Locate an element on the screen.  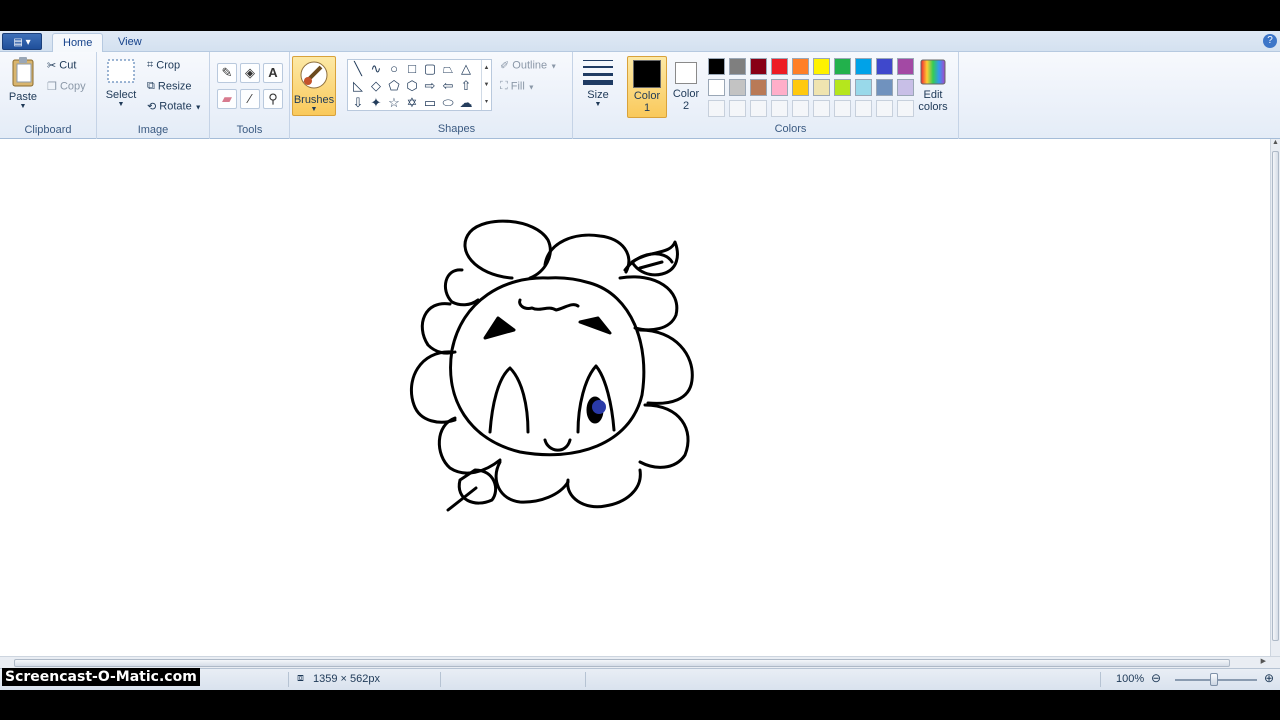
diamond-shape-icon: ◇ is located at coordinates (376, 86).